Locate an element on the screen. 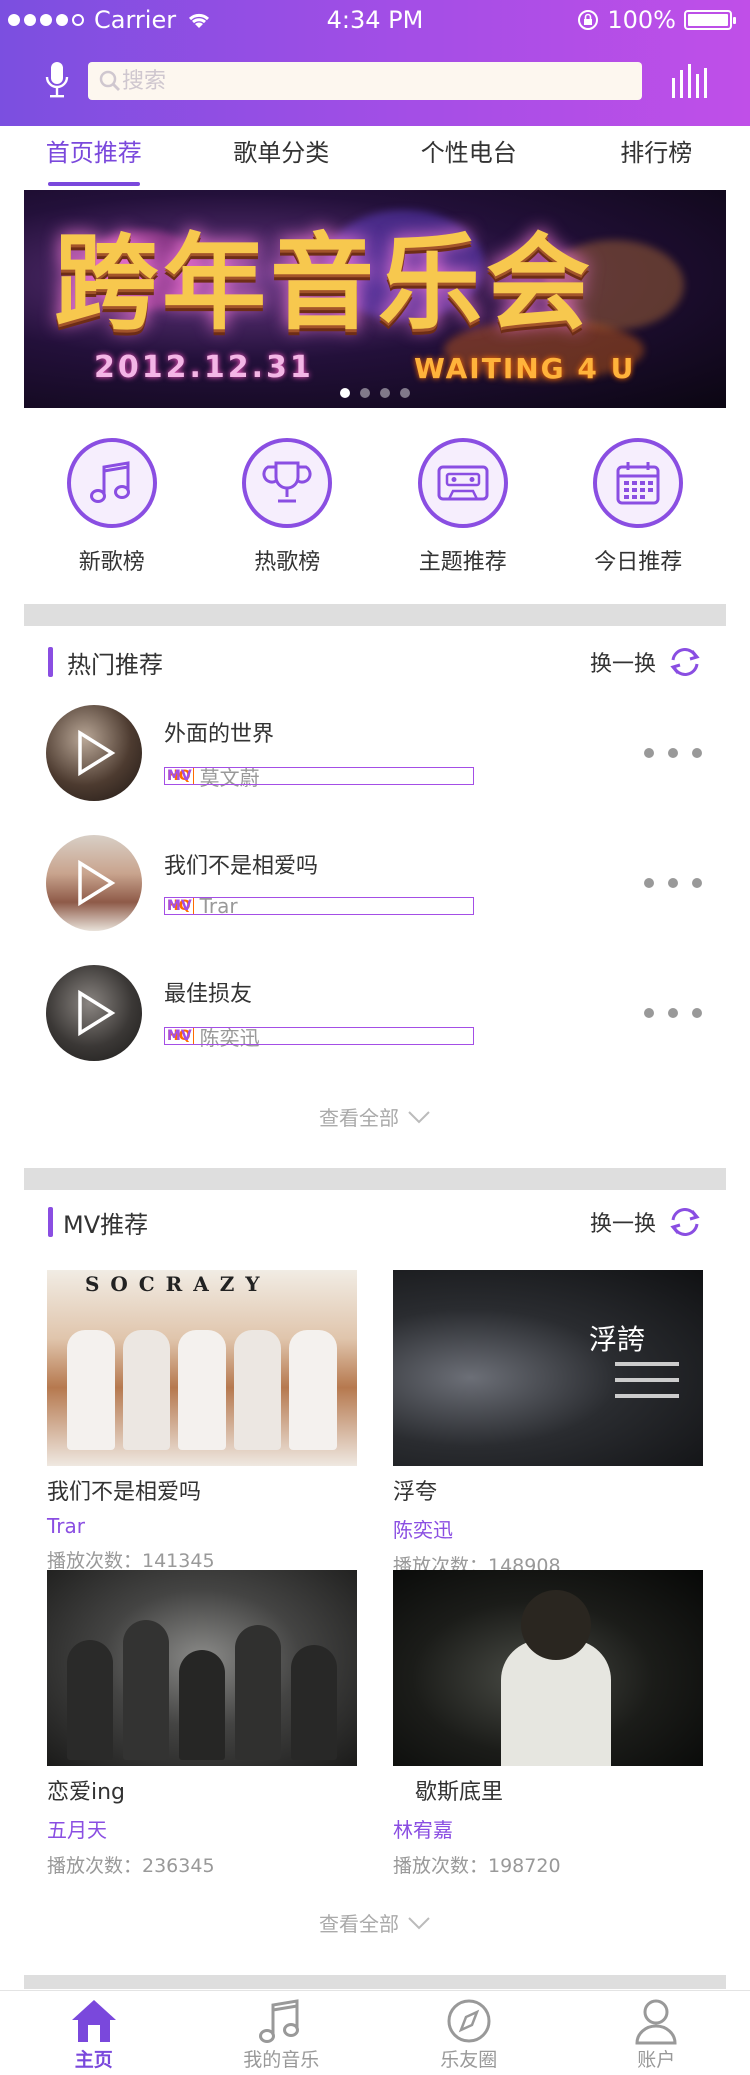 The width and height of the screenshot is (750, 2075). tabbar-home: 主页 is located at coordinates (94, 2033).